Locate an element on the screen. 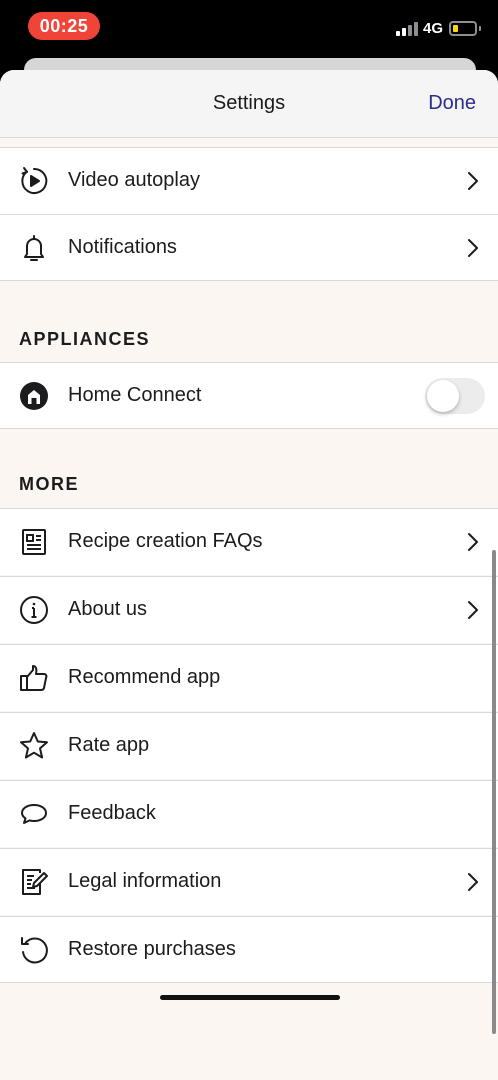  navigation-bar: Settings Done is located at coordinates (249, 104).